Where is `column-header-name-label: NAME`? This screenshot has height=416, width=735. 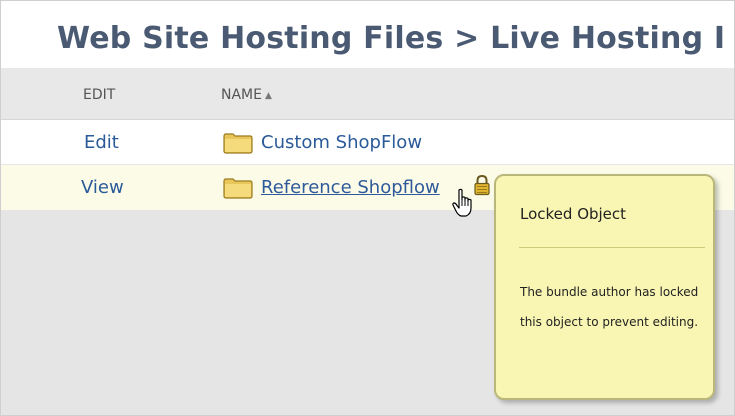 column-header-name-label: NAME is located at coordinates (241, 95).